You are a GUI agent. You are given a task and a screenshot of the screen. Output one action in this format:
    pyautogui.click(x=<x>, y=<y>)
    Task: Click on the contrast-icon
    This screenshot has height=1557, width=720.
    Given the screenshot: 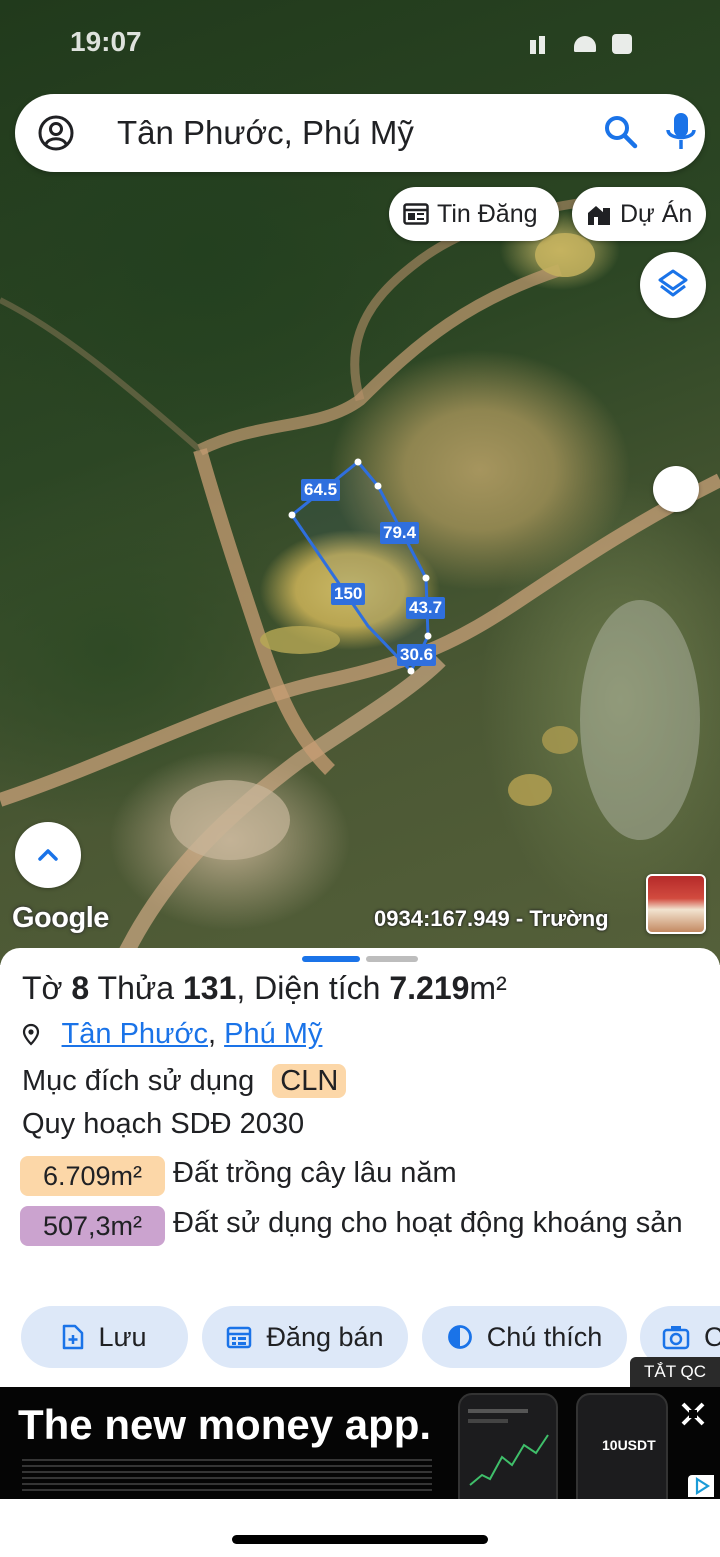 What is the action you would take?
    pyautogui.click(x=459, y=1337)
    